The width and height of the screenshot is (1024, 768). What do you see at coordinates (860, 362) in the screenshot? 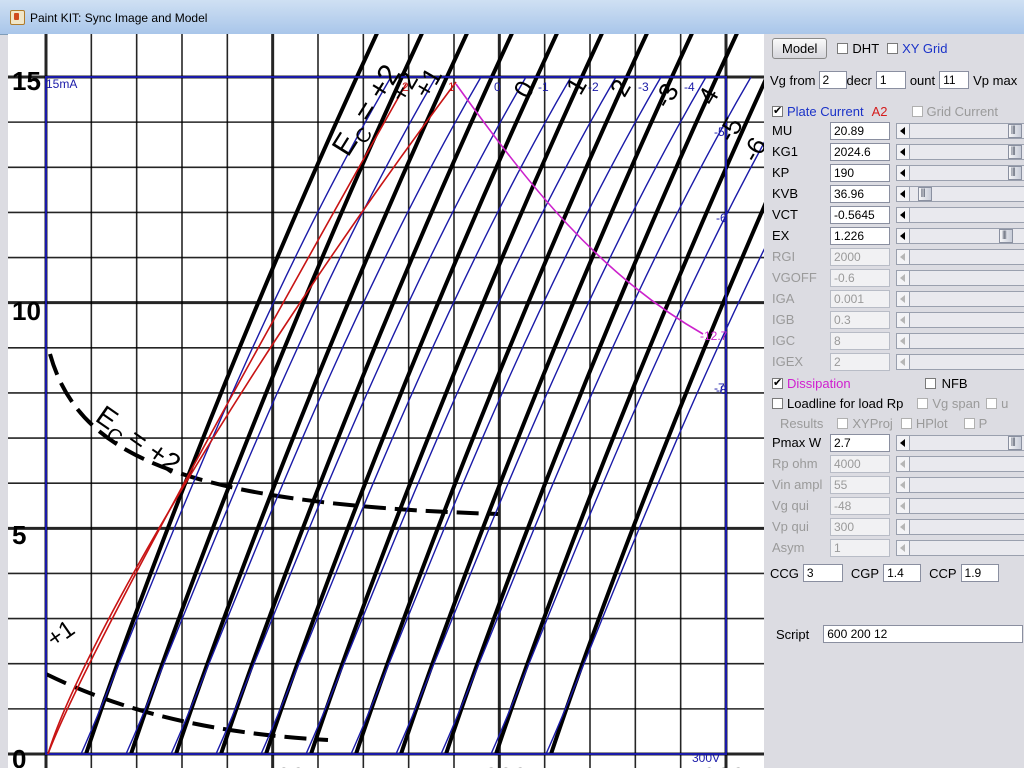
I see `param-input-igex: 2` at bounding box center [860, 362].